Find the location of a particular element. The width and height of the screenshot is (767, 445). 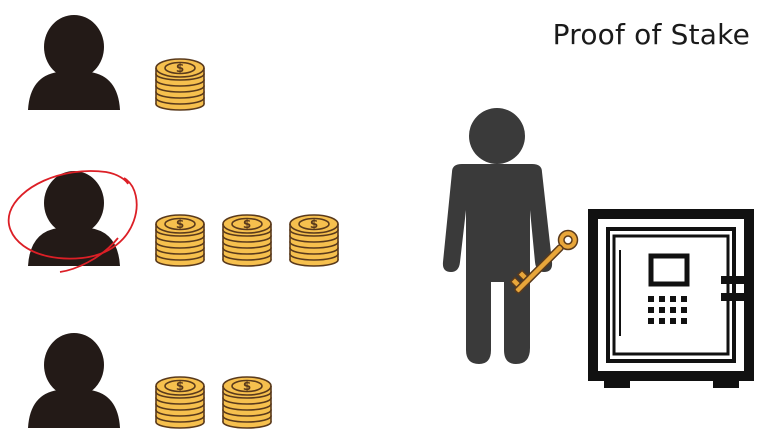

participant-row: $ is located at coordinates (116, 63).